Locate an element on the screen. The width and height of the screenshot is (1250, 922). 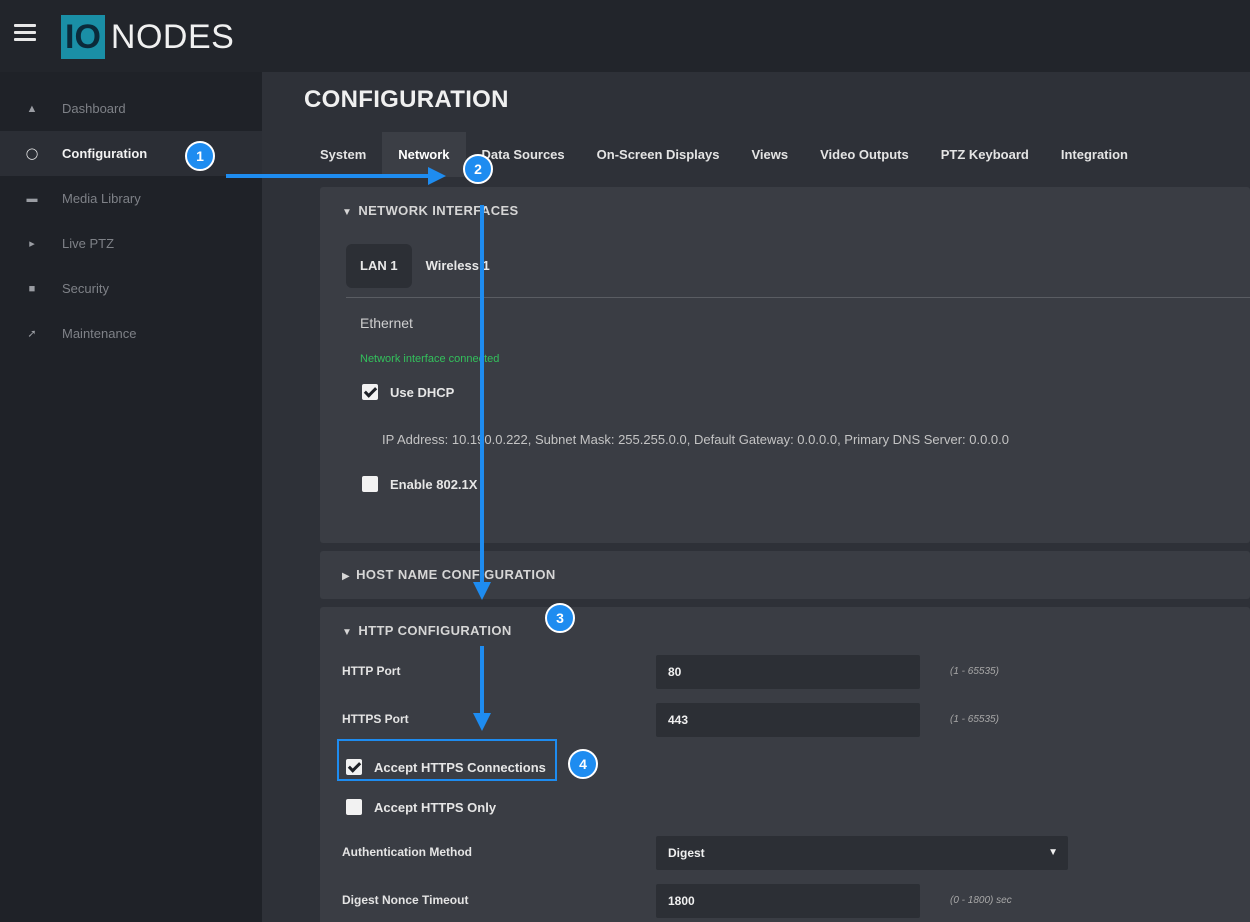
auth-method-label: Authentication Method is located at coordinates (407, 852).